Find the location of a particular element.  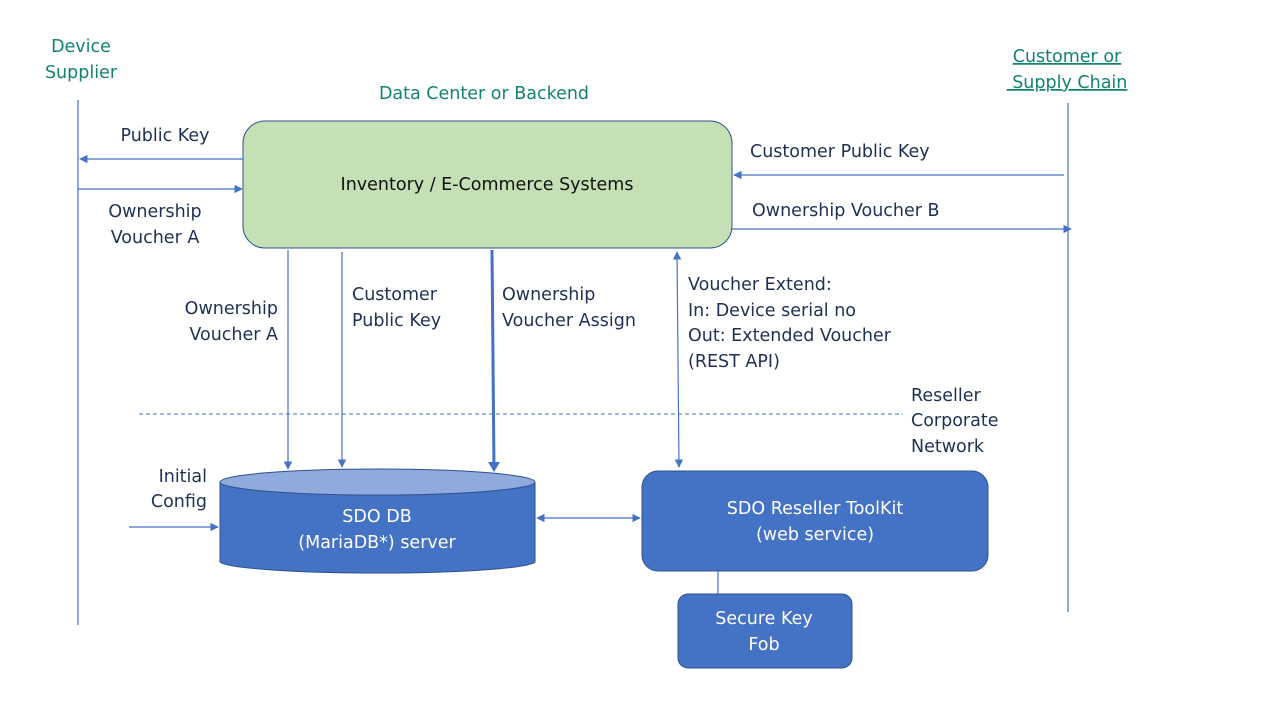

zone-label-reseller-network: Reseller Corporate Network is located at coordinates (954, 421).